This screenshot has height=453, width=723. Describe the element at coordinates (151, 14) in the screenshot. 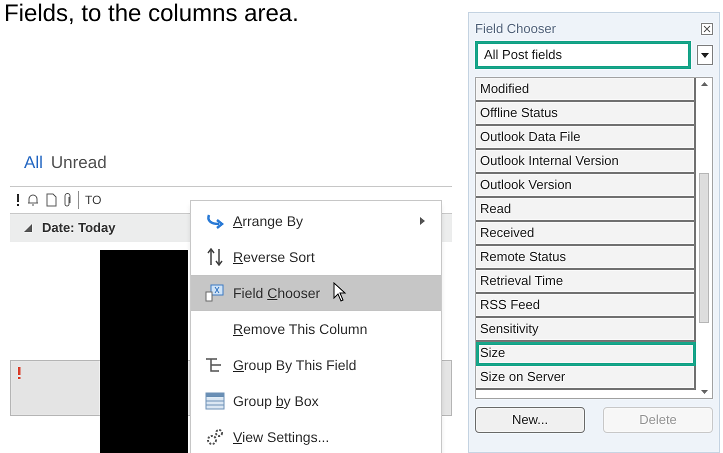

I see `caption-text: Fields, to the columns area.` at that location.